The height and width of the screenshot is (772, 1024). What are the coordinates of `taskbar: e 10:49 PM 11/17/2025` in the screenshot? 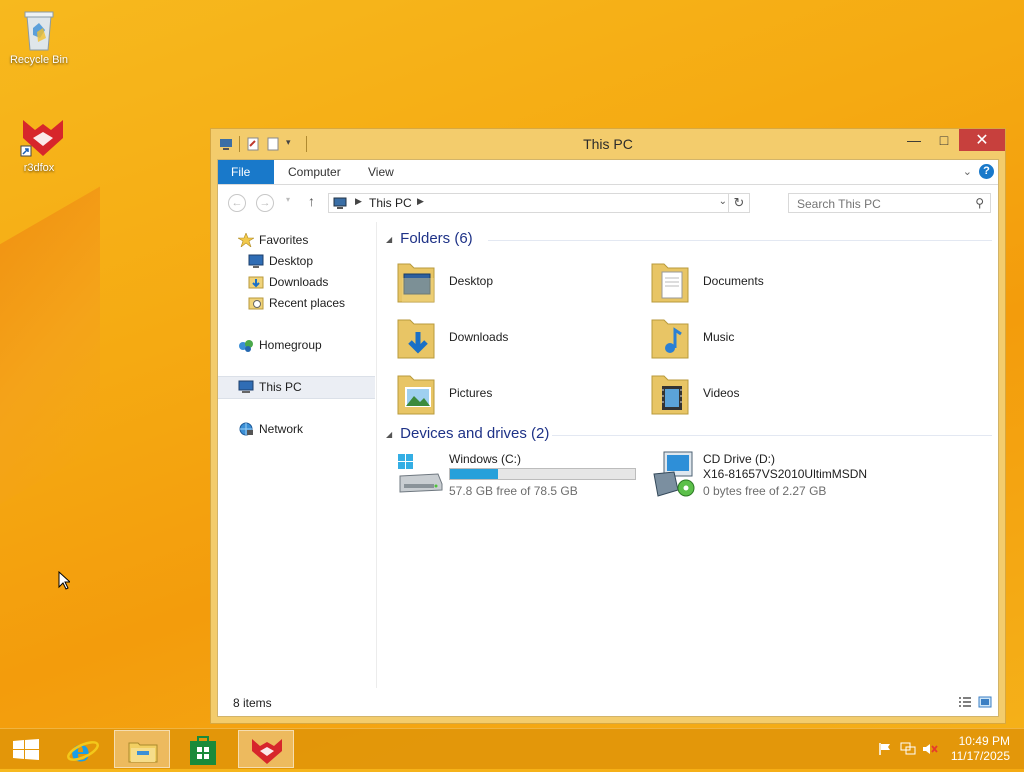 It's located at (512, 748).